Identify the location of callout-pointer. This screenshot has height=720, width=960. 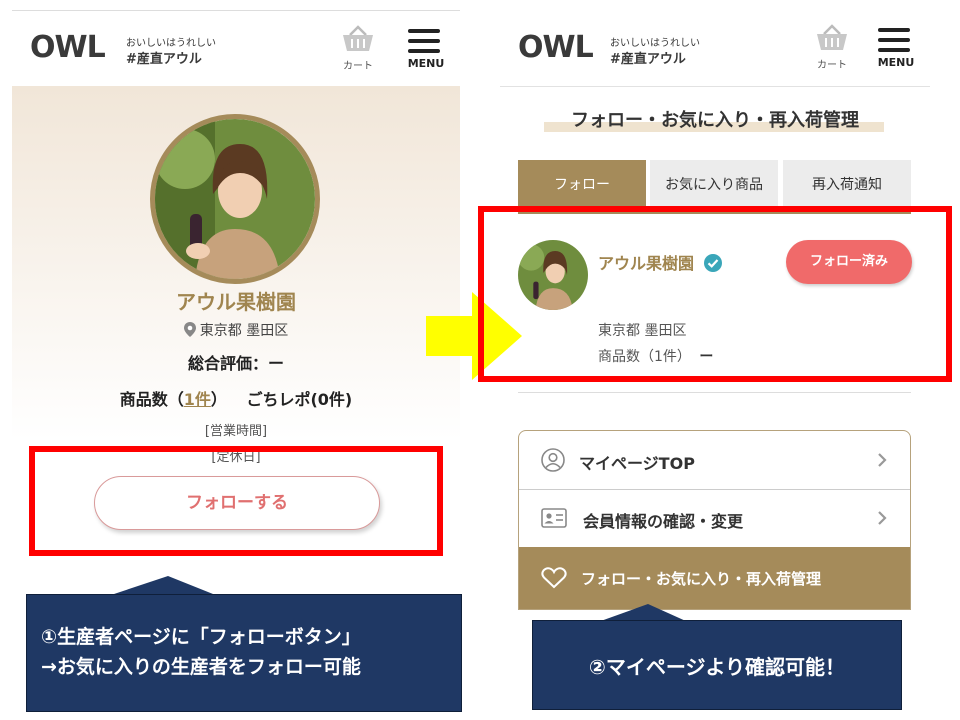
(163, 586).